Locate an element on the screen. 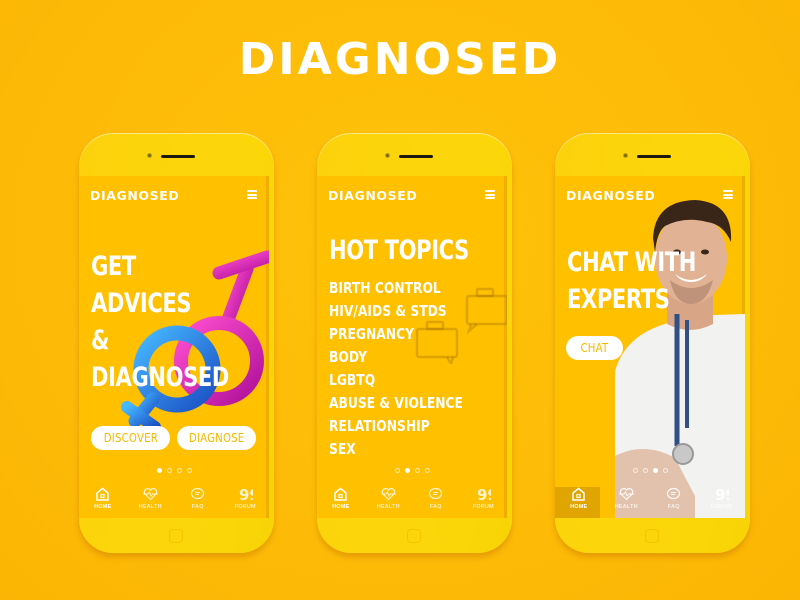 The image size is (800, 600). chat-button: CHAT is located at coordinates (594, 348).